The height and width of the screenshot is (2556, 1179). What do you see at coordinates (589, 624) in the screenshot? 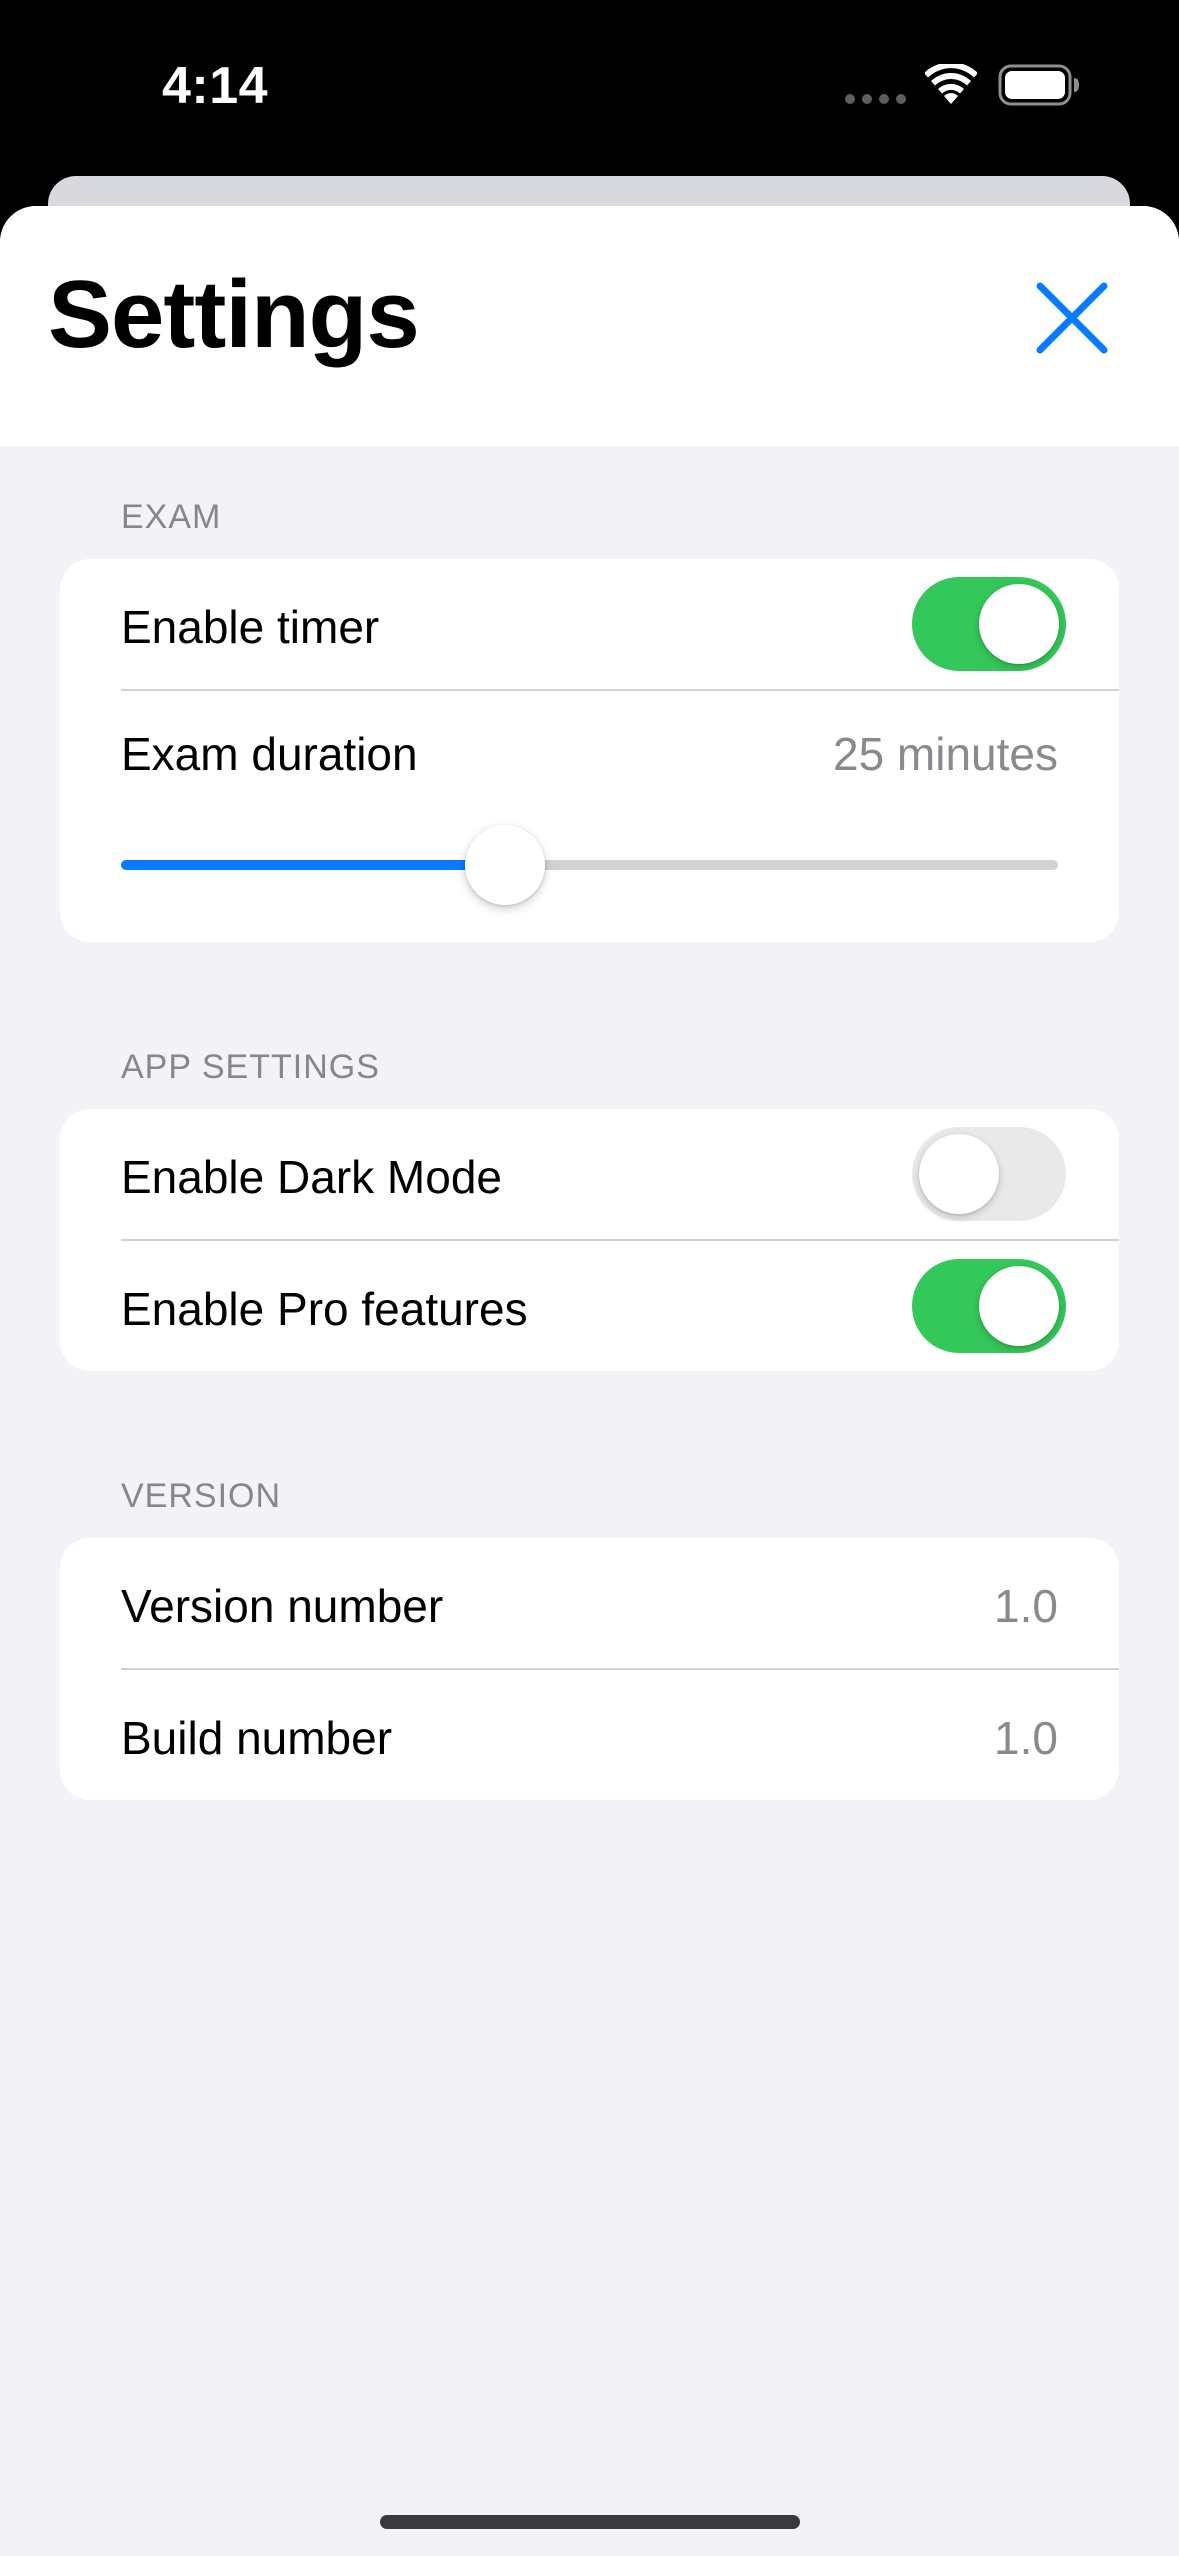
I see `row-enable-timer: Enable timer` at bounding box center [589, 624].